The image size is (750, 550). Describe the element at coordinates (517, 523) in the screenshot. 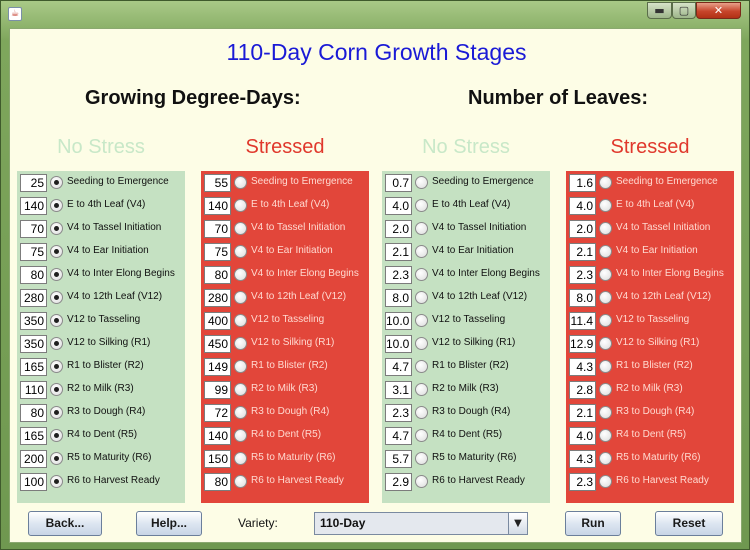

I see `chevron-down-icon: ▼` at that location.